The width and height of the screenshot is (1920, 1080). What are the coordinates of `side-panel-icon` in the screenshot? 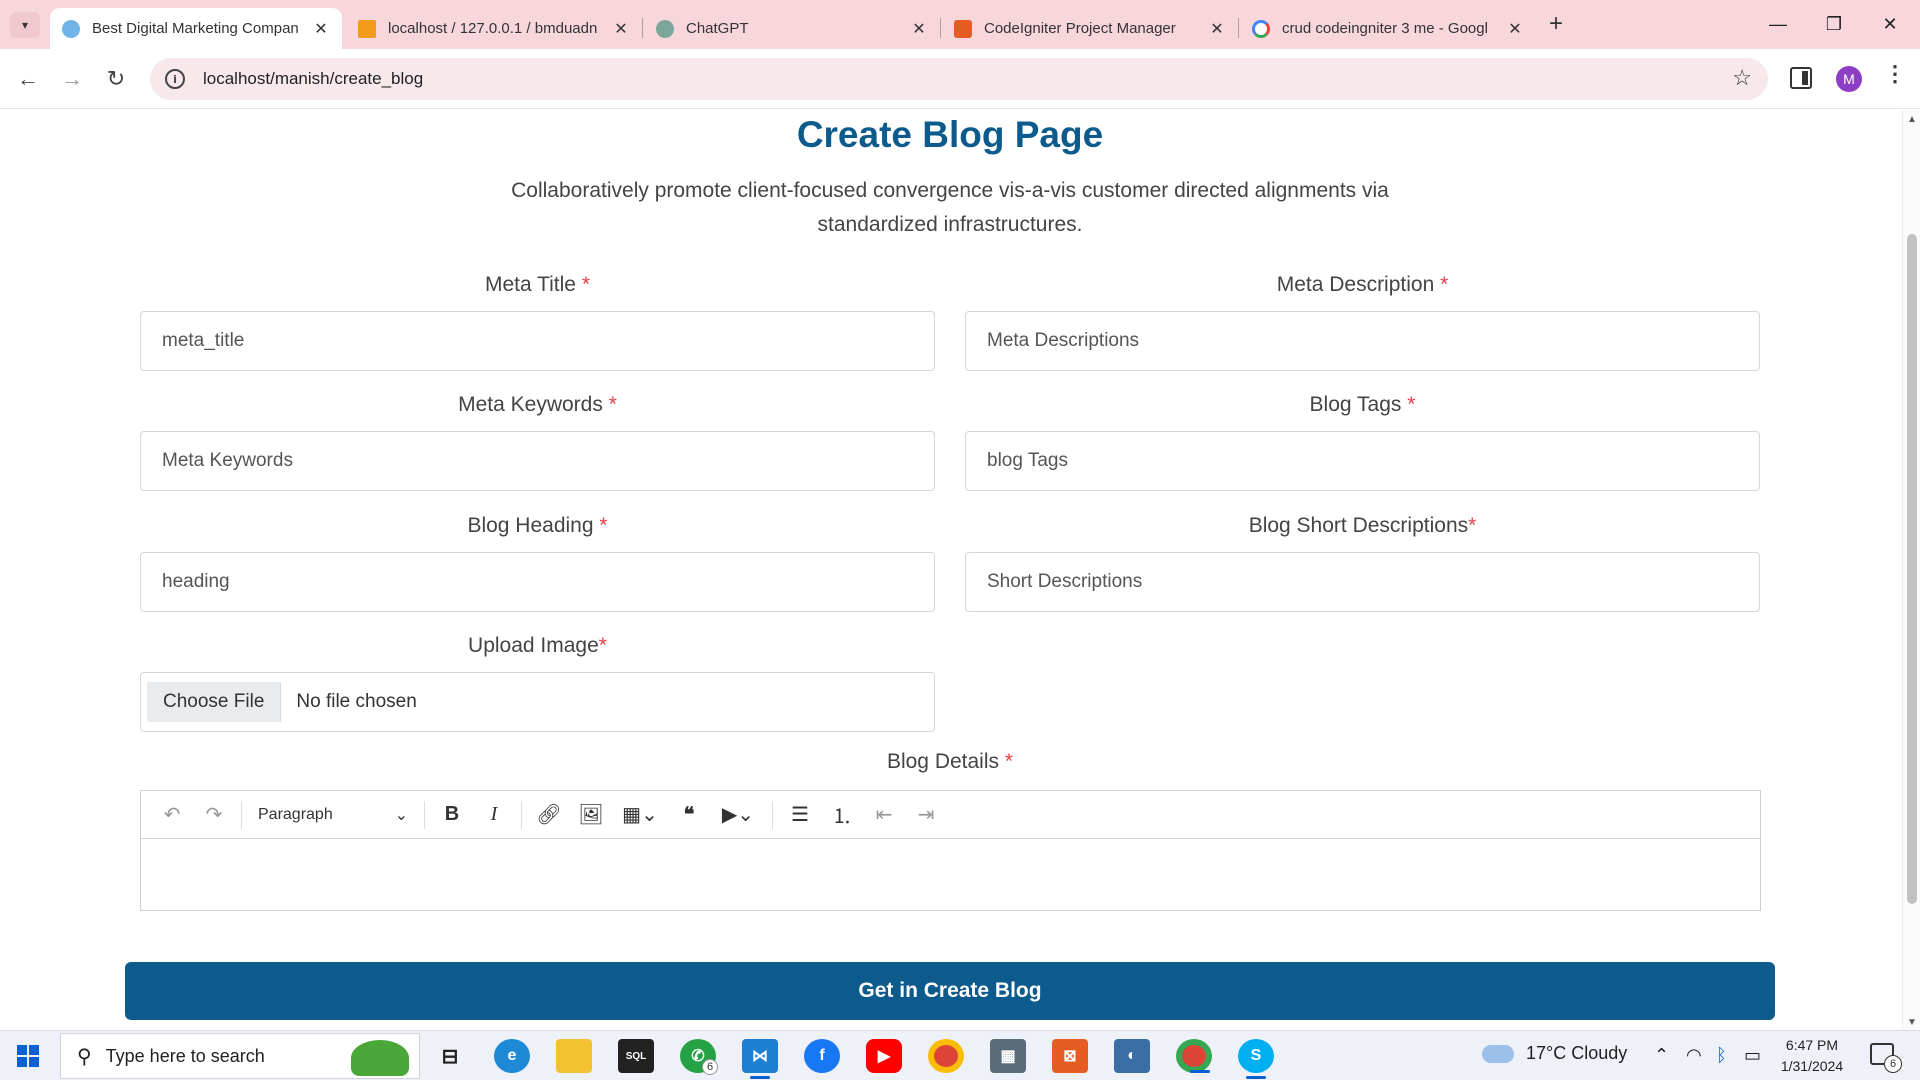 It's located at (1801, 78).